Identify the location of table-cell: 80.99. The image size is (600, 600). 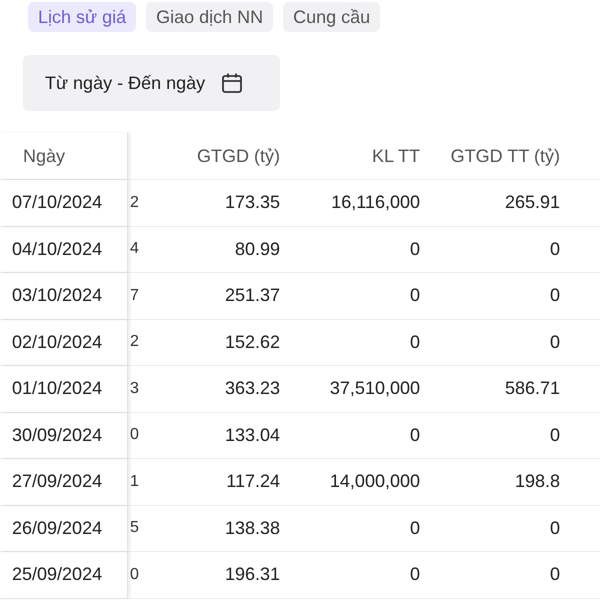
(257, 248).